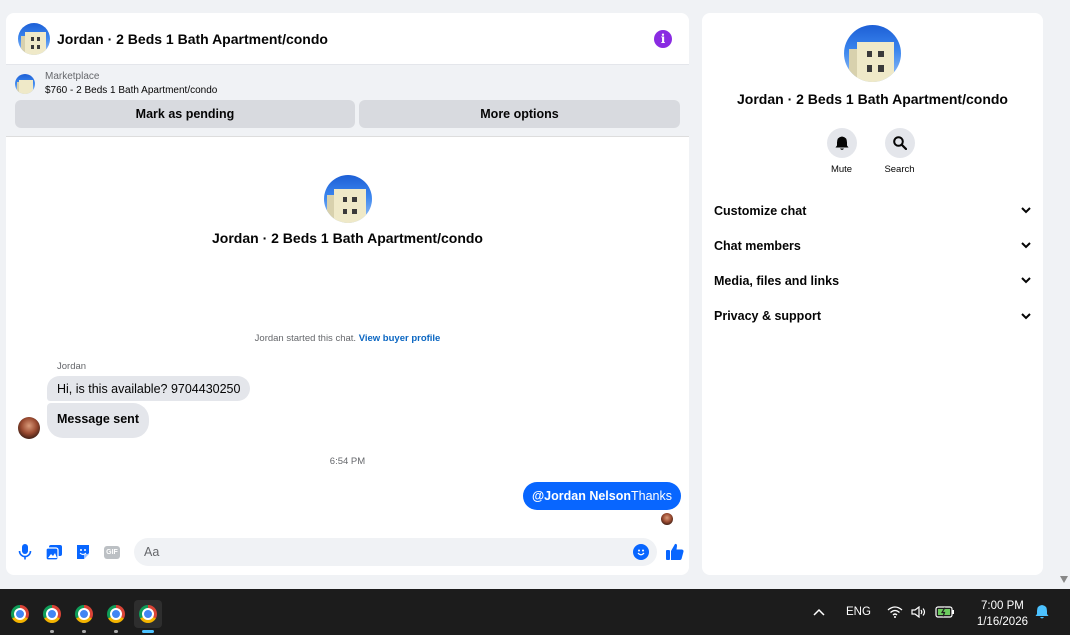 The image size is (1070, 635). I want to click on chat-header: Jordan · 2 Beds 1 Bath Apartment/condo i, so click(347, 39).